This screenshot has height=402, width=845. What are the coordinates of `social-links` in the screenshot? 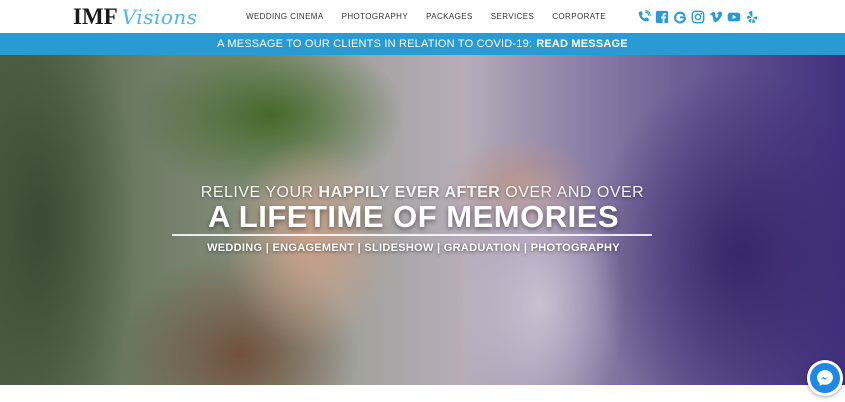 It's located at (698, 17).